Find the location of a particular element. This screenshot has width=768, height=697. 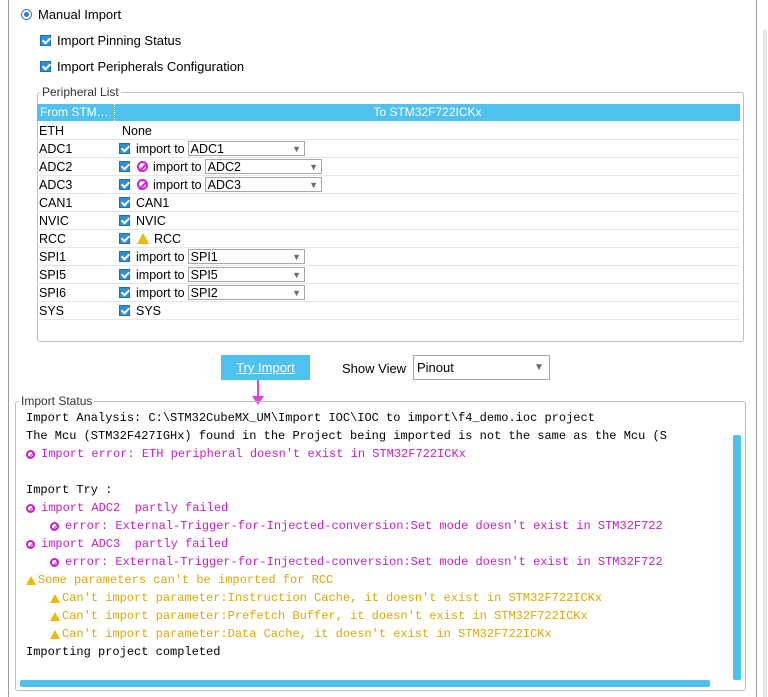

try-import-button: Try Import is located at coordinates (265, 367).